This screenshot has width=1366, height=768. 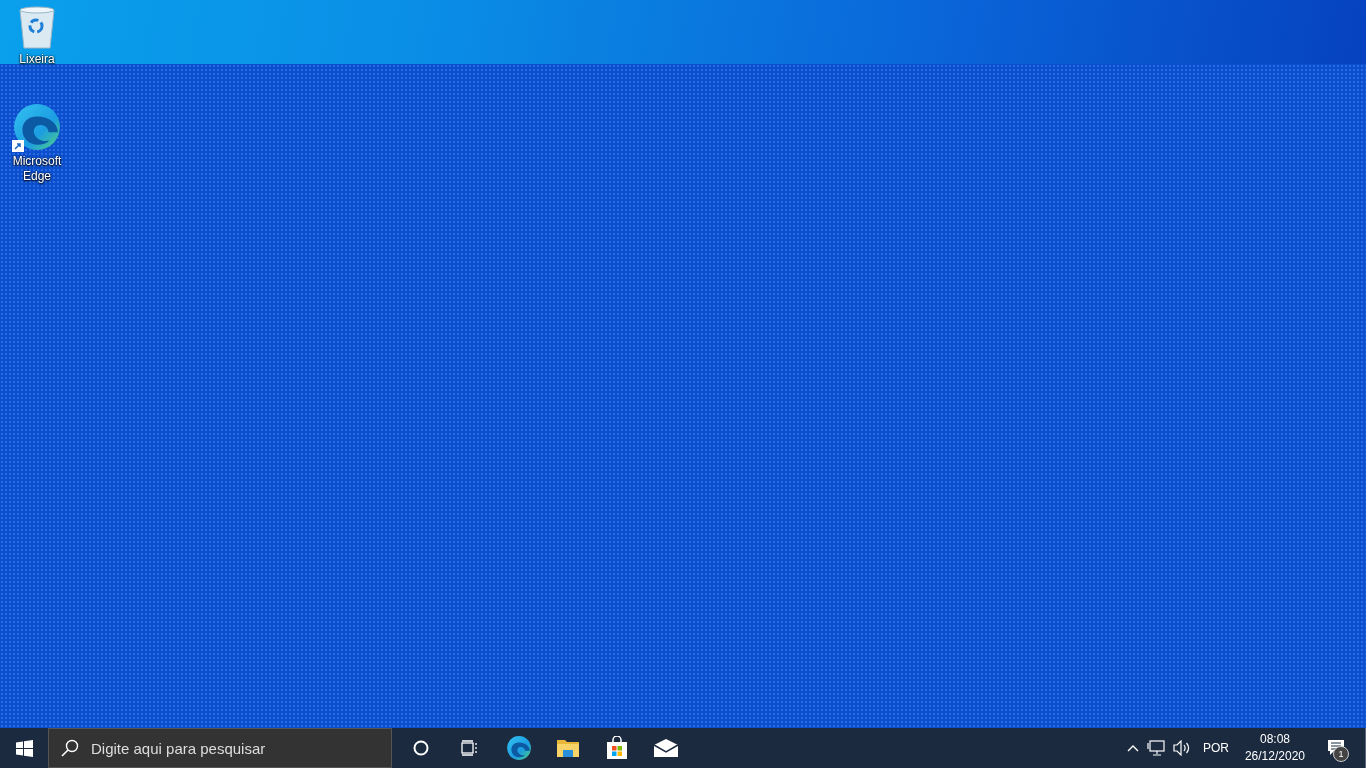 What do you see at coordinates (1132, 748) in the screenshot?
I see `caret-up-icon` at bounding box center [1132, 748].